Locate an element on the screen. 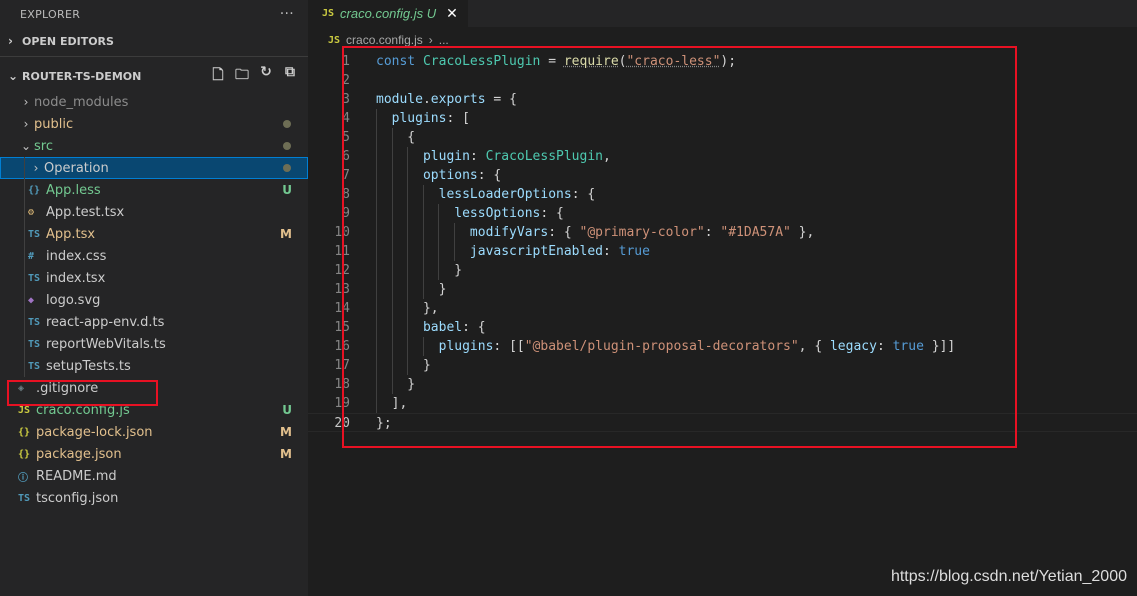 The width and height of the screenshot is (1137, 596). refresh-icon: ↻ is located at coordinates (266, 76).